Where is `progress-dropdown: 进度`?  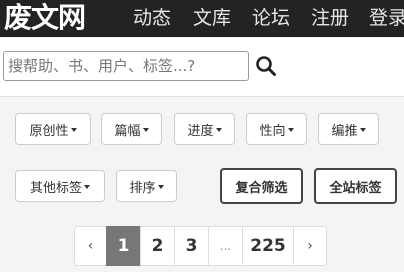 progress-dropdown: 进度 is located at coordinates (204, 129).